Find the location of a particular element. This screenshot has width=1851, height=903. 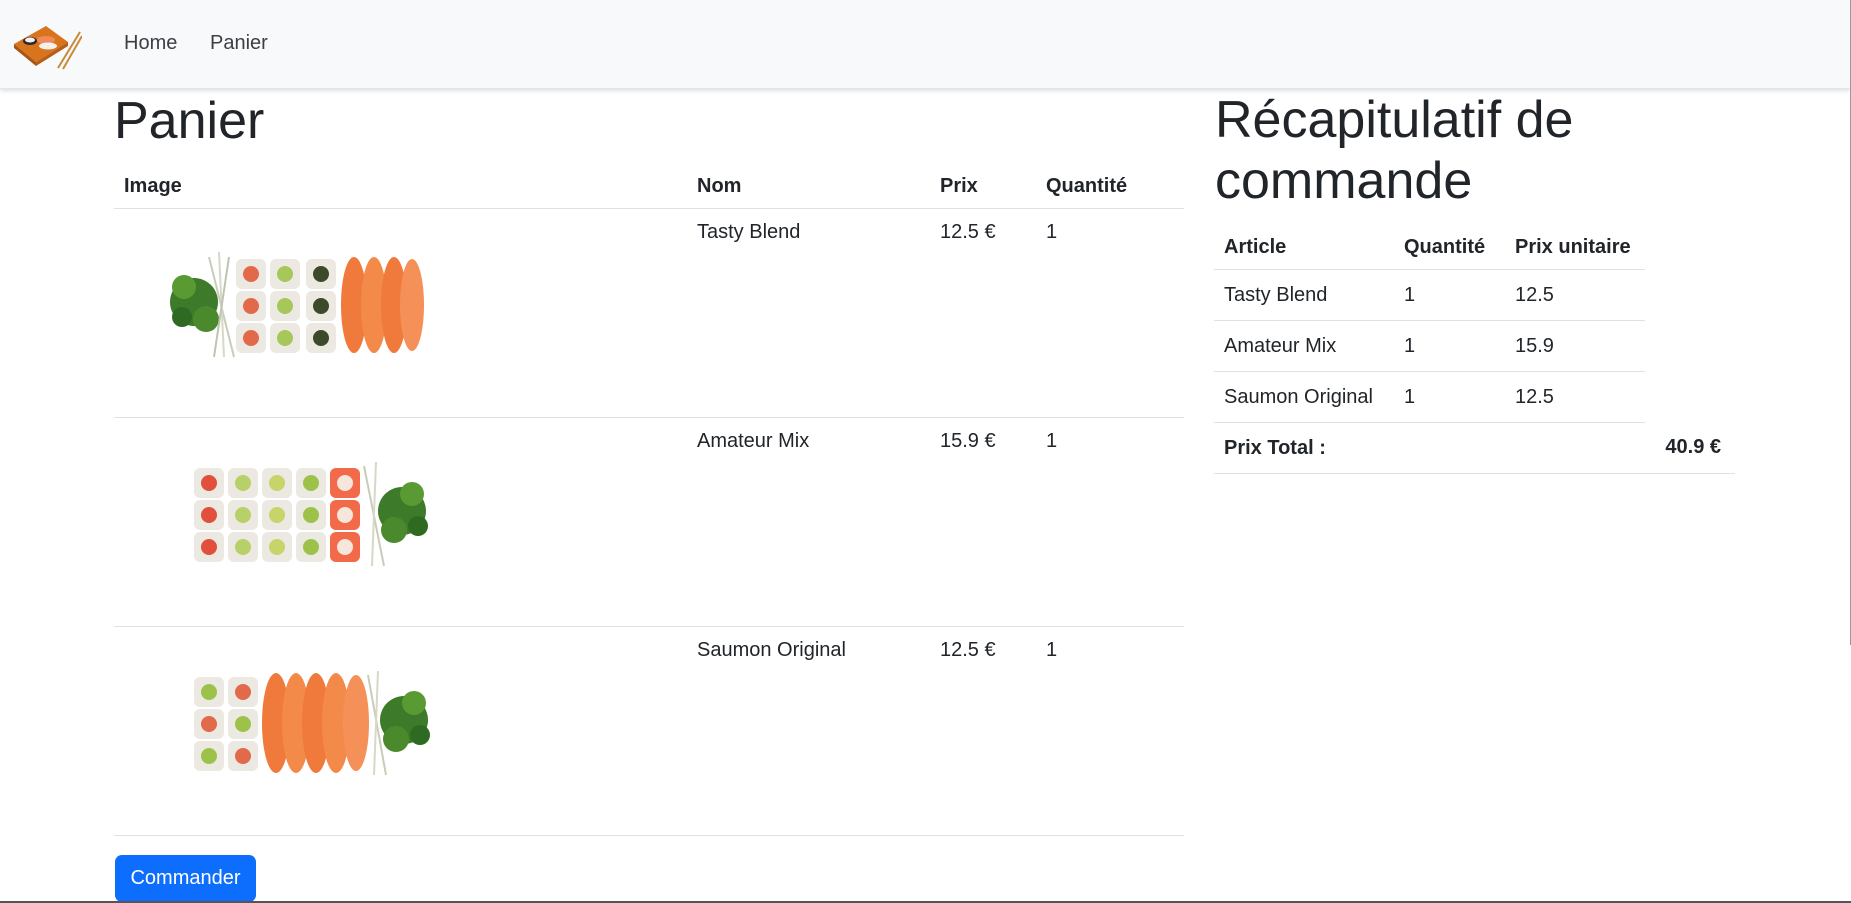

cart-item-name: Saumon Original is located at coordinates (808, 731).